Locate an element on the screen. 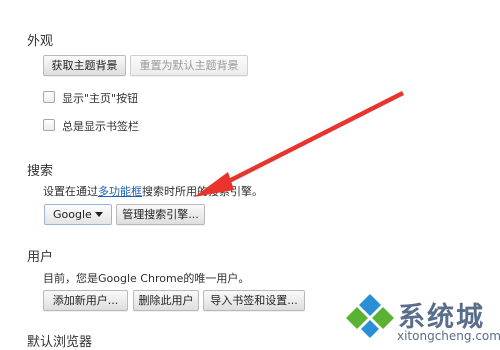  watermark-logo-icon is located at coordinates (370, 316).